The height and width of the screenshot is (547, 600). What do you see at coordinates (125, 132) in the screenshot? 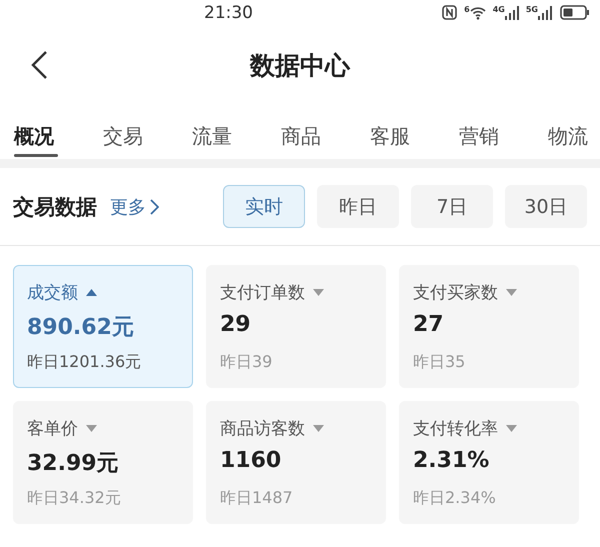
I see `tab: 交易` at bounding box center [125, 132].